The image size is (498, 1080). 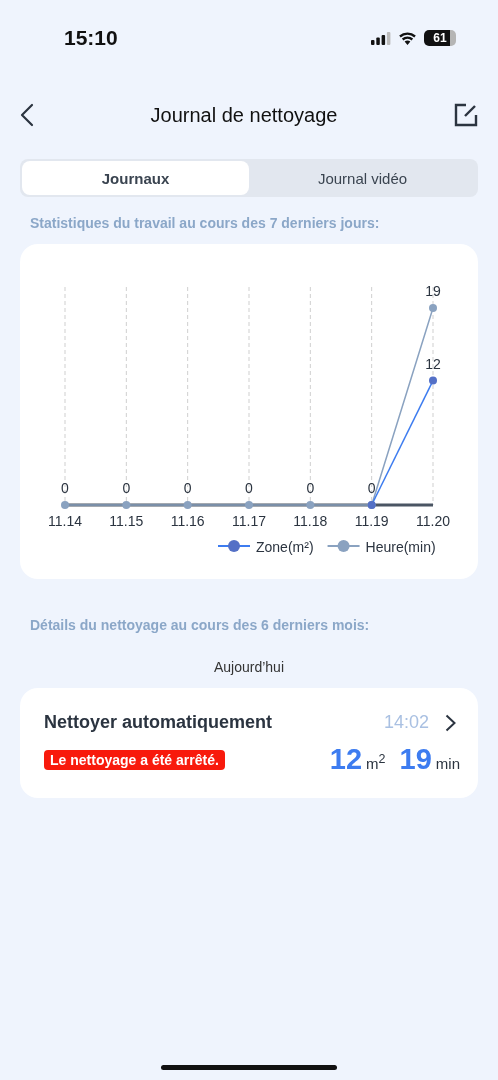 I want to click on status-badge: Le nettoyage a été arrêté., so click(x=134, y=759).